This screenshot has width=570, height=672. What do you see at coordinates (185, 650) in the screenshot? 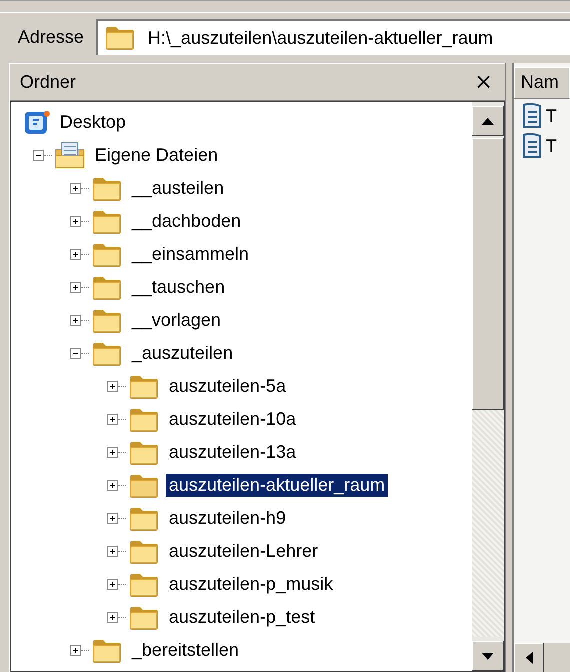
I see `tree-item: _bereitstellen` at bounding box center [185, 650].